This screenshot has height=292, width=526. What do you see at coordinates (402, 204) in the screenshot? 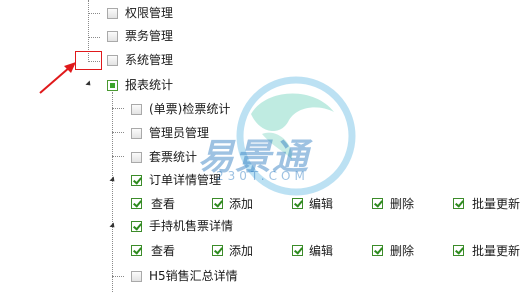
I see `order-delete-label: 删除` at bounding box center [402, 204].